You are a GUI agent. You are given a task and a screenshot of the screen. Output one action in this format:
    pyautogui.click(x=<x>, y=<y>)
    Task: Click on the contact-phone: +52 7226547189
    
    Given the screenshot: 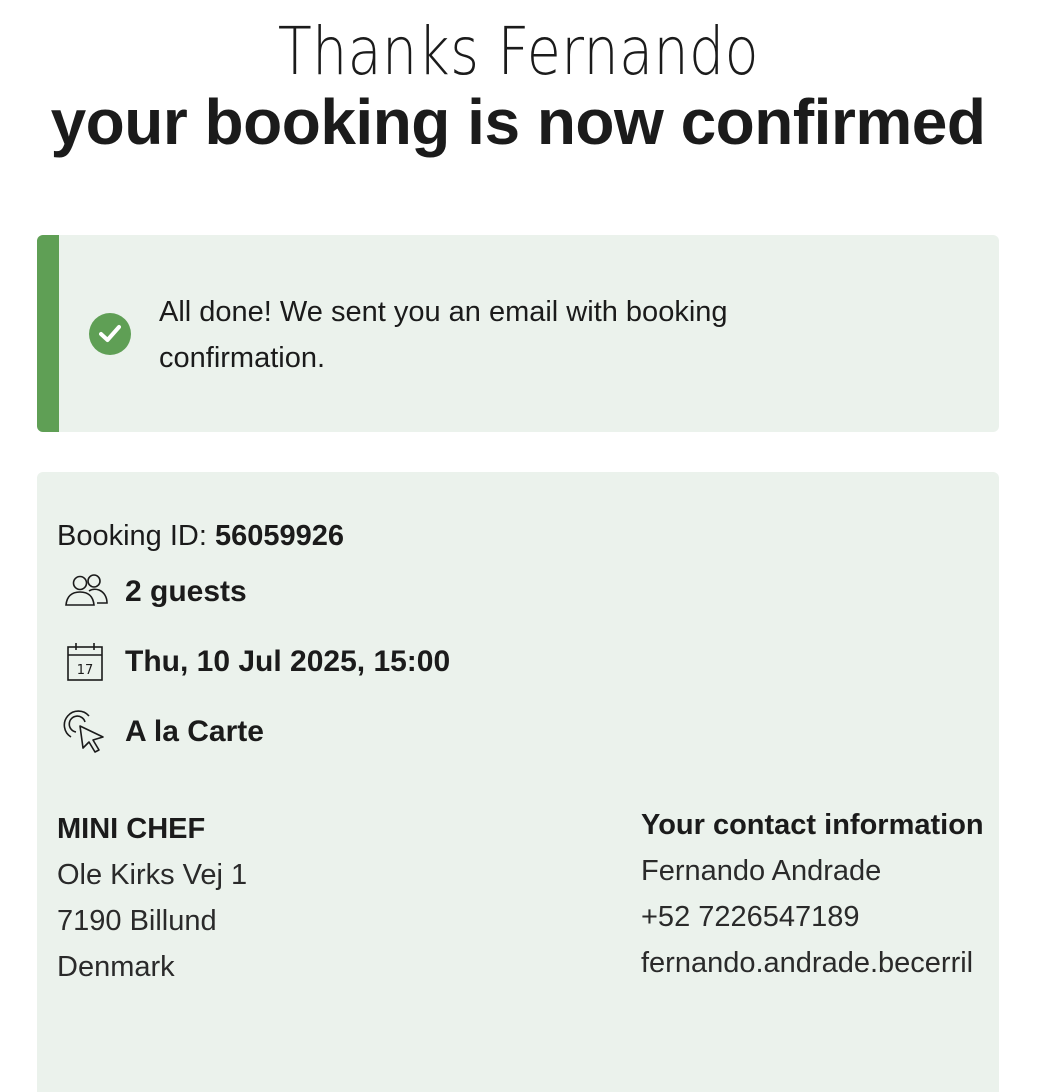 What is the action you would take?
    pyautogui.click(x=750, y=917)
    